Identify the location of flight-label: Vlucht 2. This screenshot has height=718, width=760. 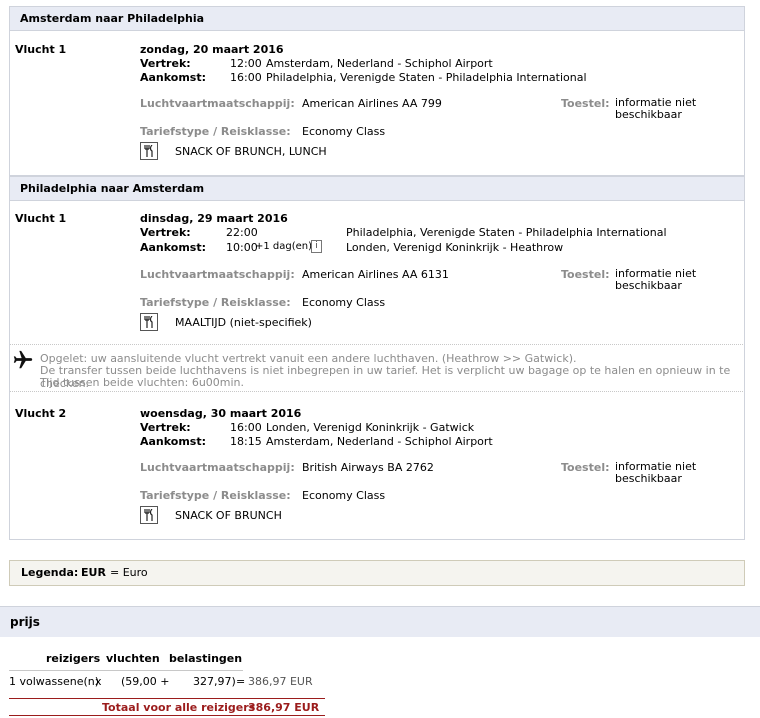
(41, 413).